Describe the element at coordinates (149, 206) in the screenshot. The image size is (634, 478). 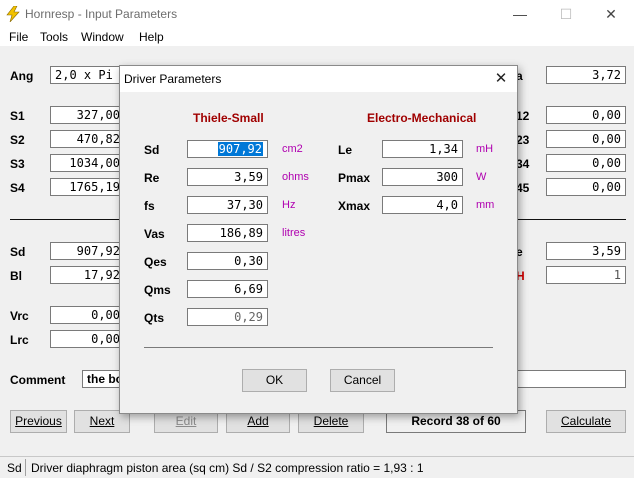
I see `ts-fs-label: fs` at that location.